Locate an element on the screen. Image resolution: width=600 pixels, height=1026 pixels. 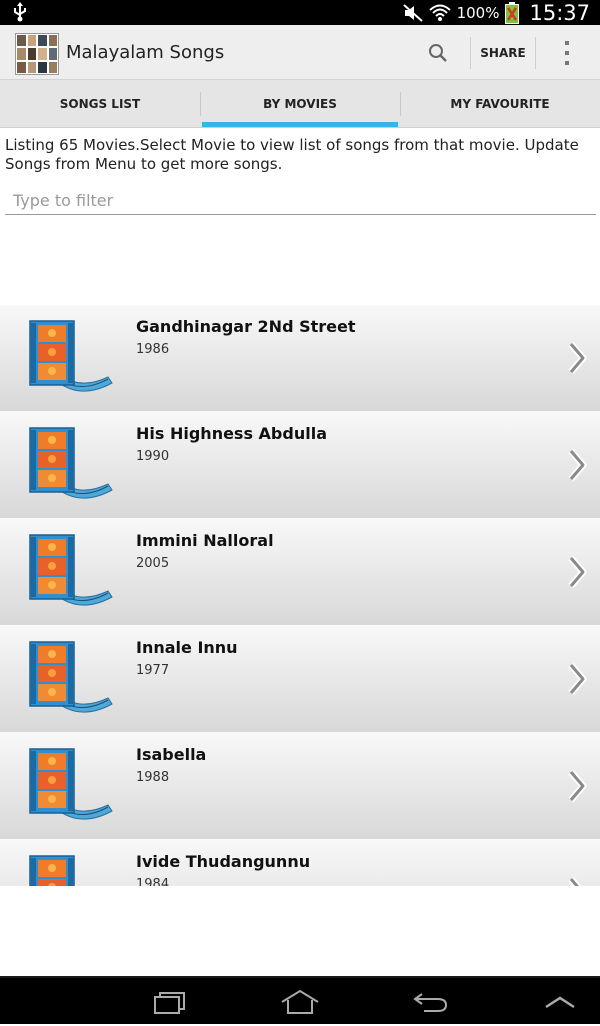
movie-list-item: Immini Nalloral 2005 is located at coordinates (300, 572).